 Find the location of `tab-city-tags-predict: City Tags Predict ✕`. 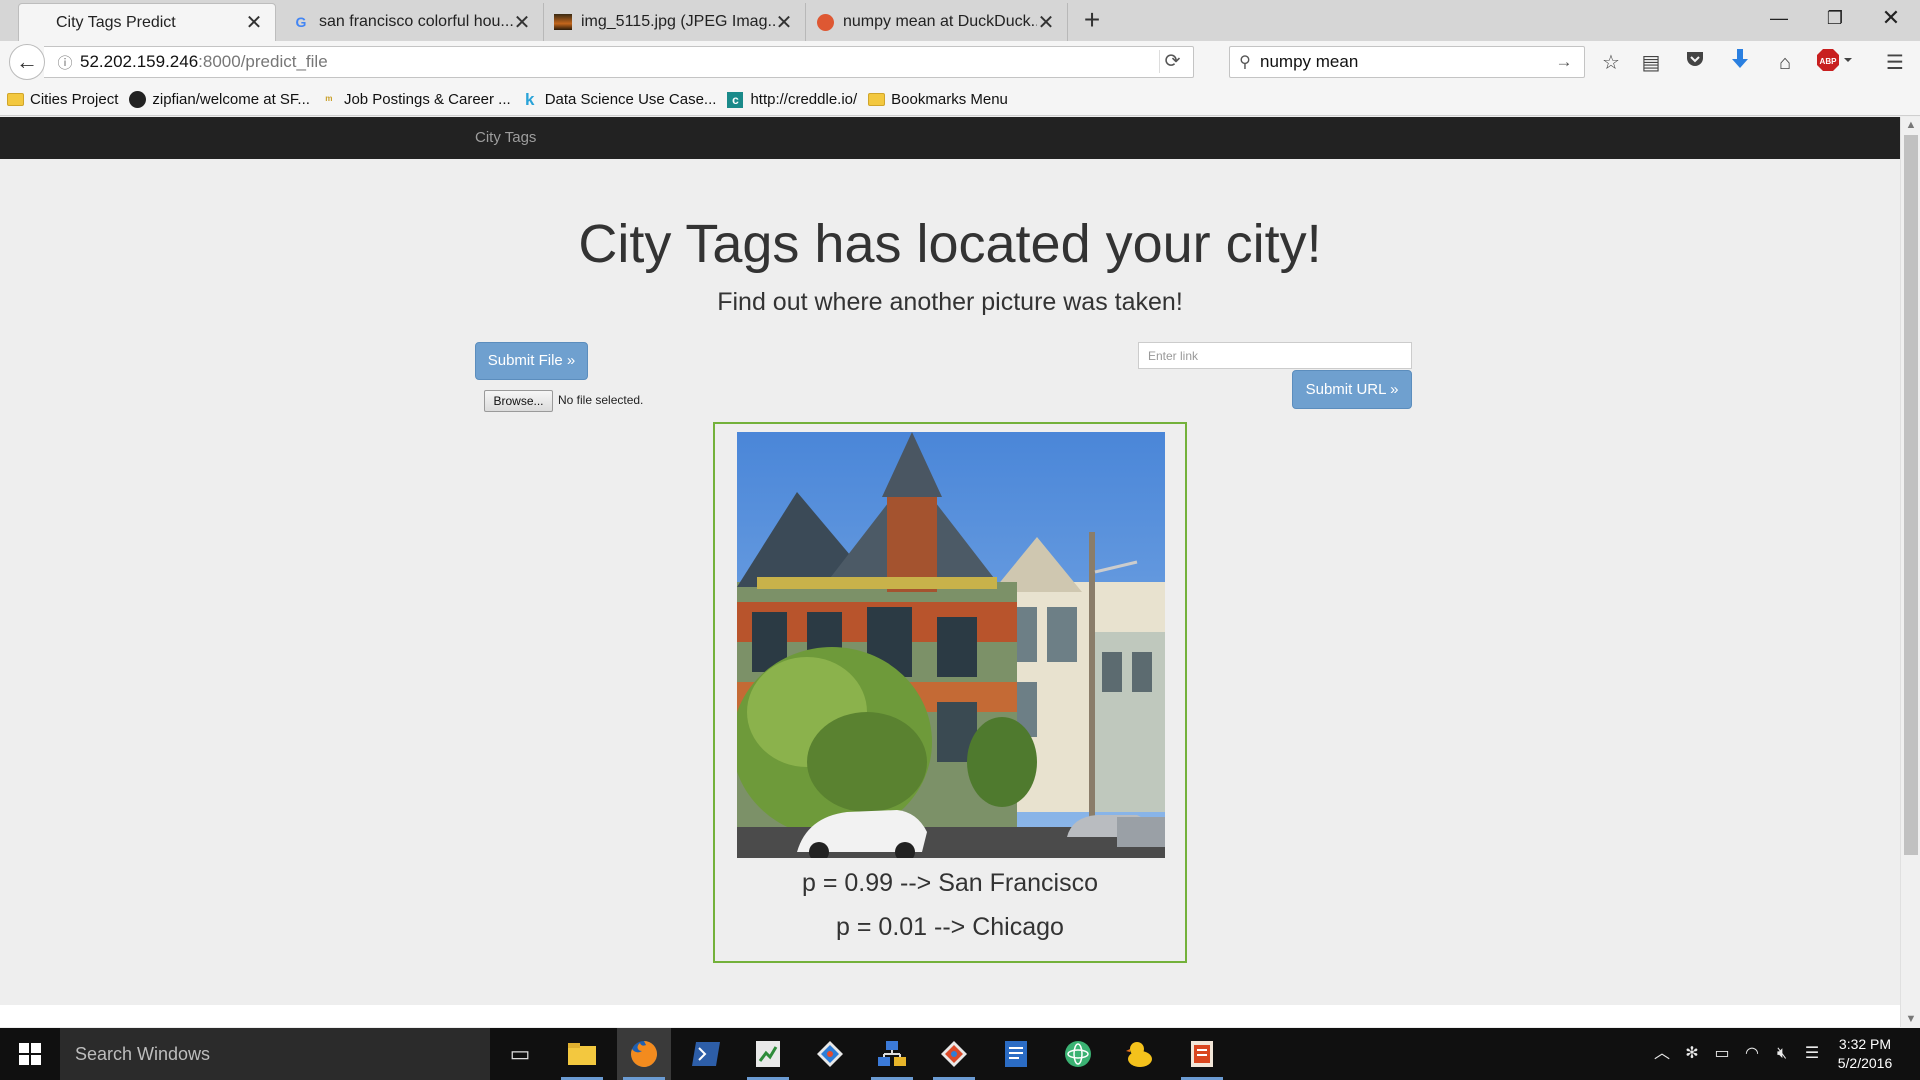

tab-city-tags-predict: City Tags Predict ✕ is located at coordinates (147, 22).